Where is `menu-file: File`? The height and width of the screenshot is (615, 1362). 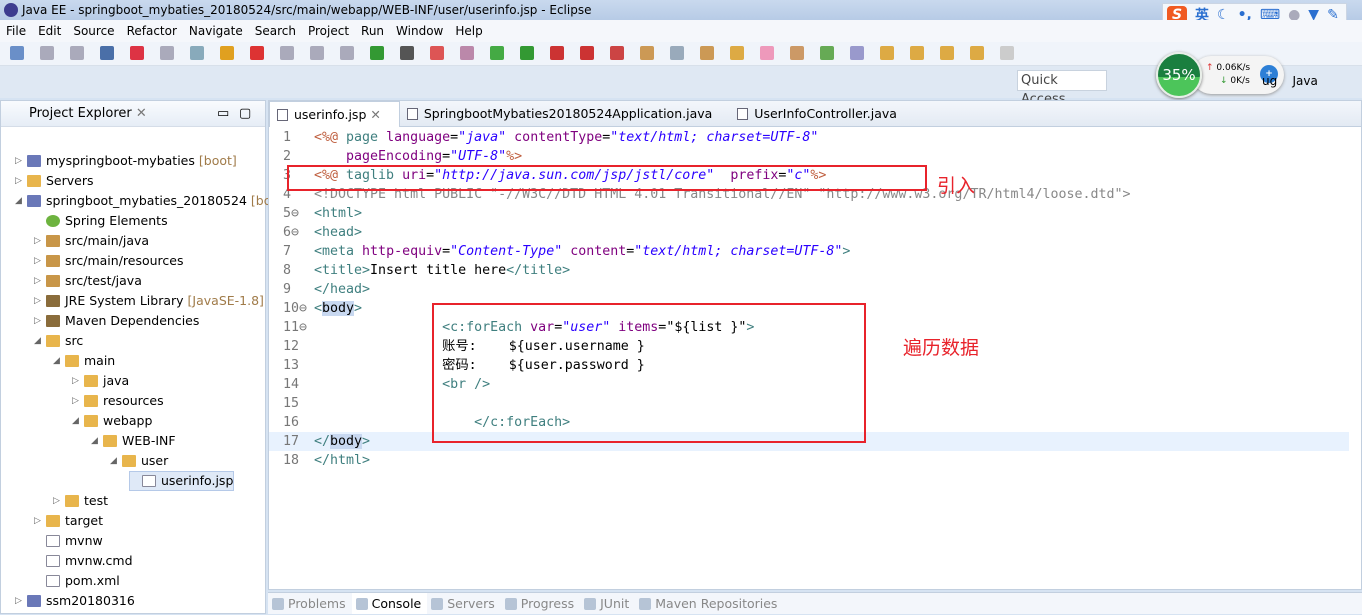
menu-file: File is located at coordinates (16, 31).